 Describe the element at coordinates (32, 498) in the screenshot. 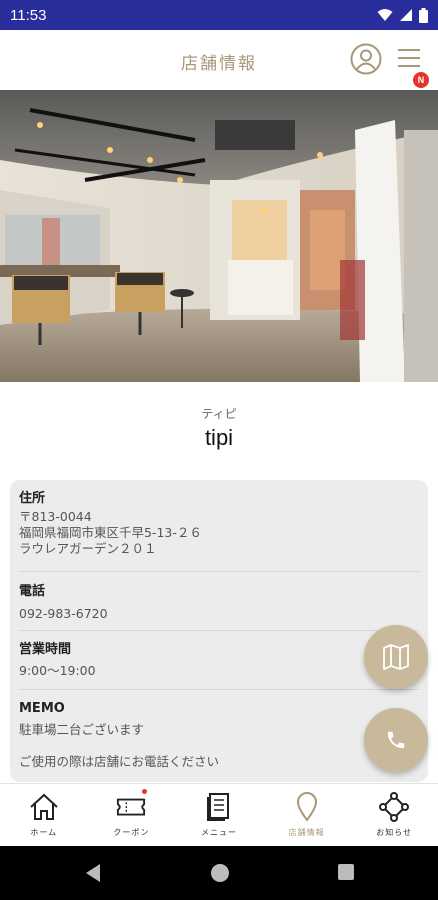

I see `address-label: 住所` at that location.